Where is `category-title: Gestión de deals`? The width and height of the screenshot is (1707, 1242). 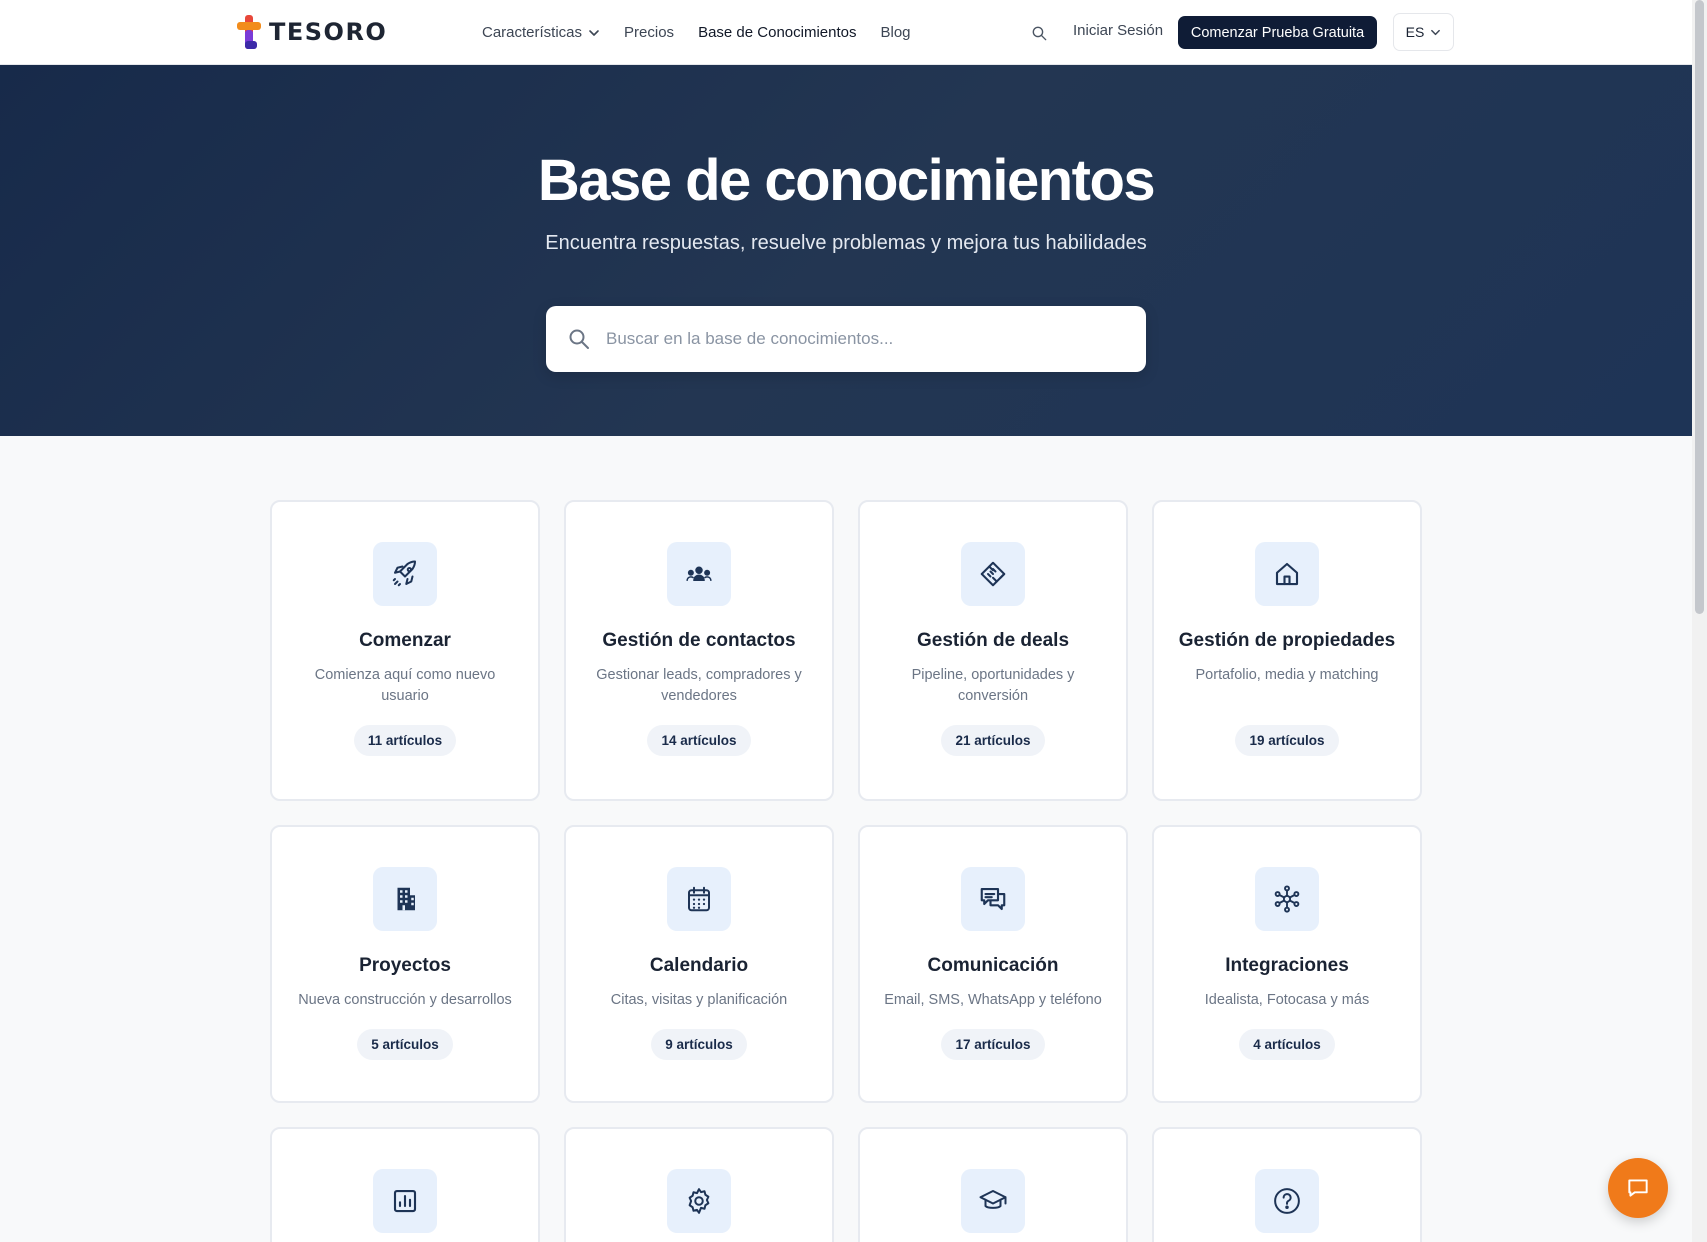
category-title: Gestión de deals is located at coordinates (993, 640).